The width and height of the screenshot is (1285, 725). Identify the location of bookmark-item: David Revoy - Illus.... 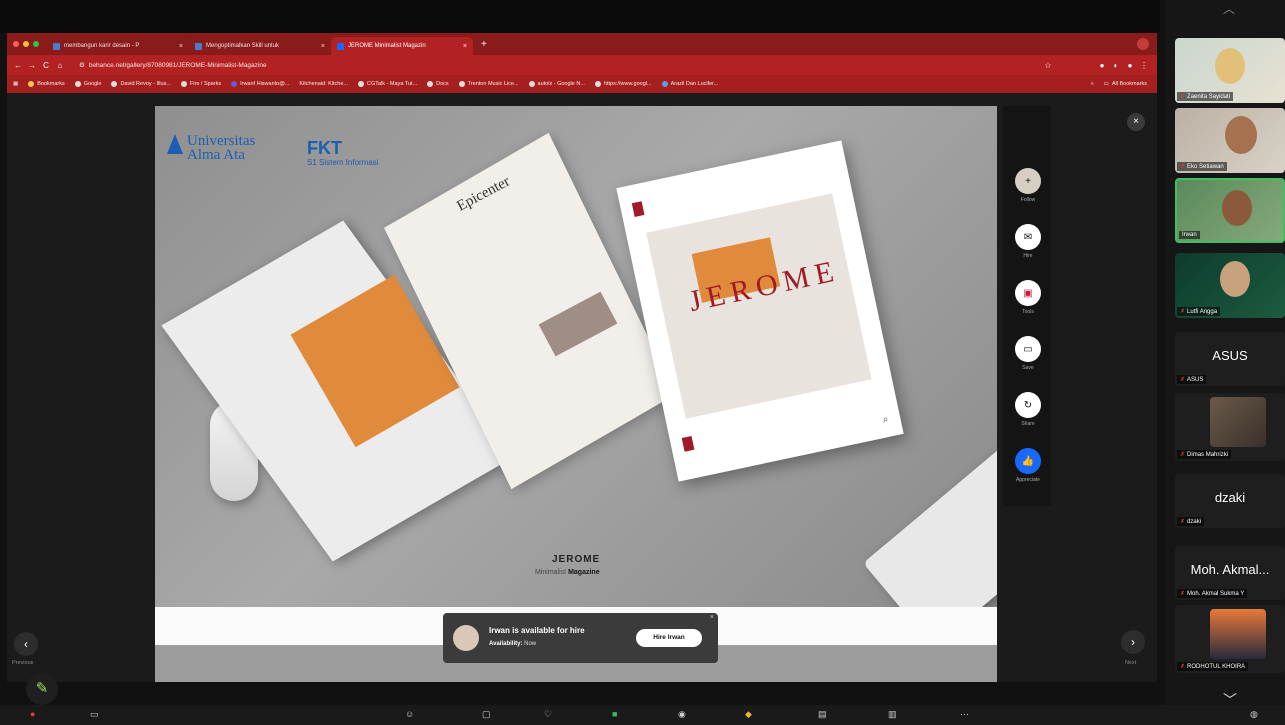
(141, 84).